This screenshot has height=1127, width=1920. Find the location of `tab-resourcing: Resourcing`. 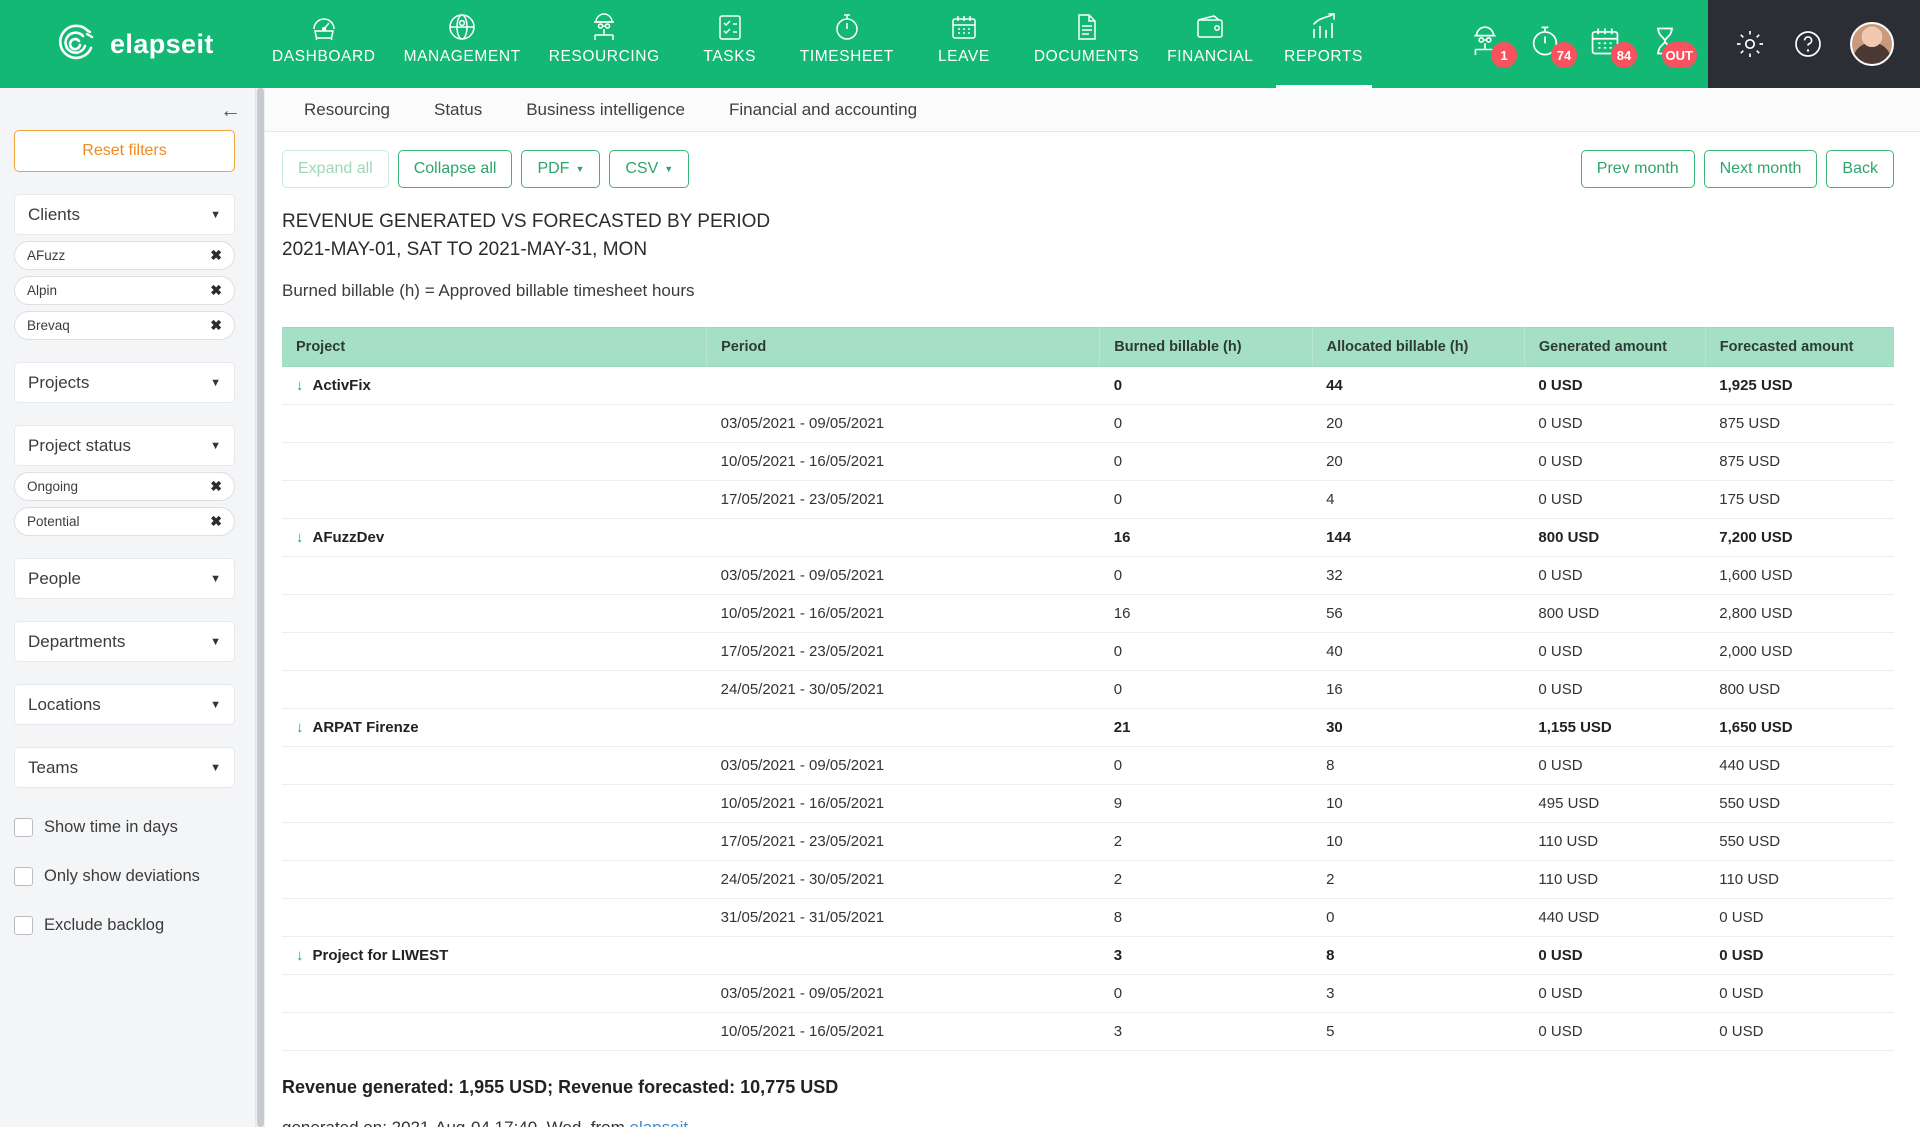

tab-resourcing: Resourcing is located at coordinates (347, 110).